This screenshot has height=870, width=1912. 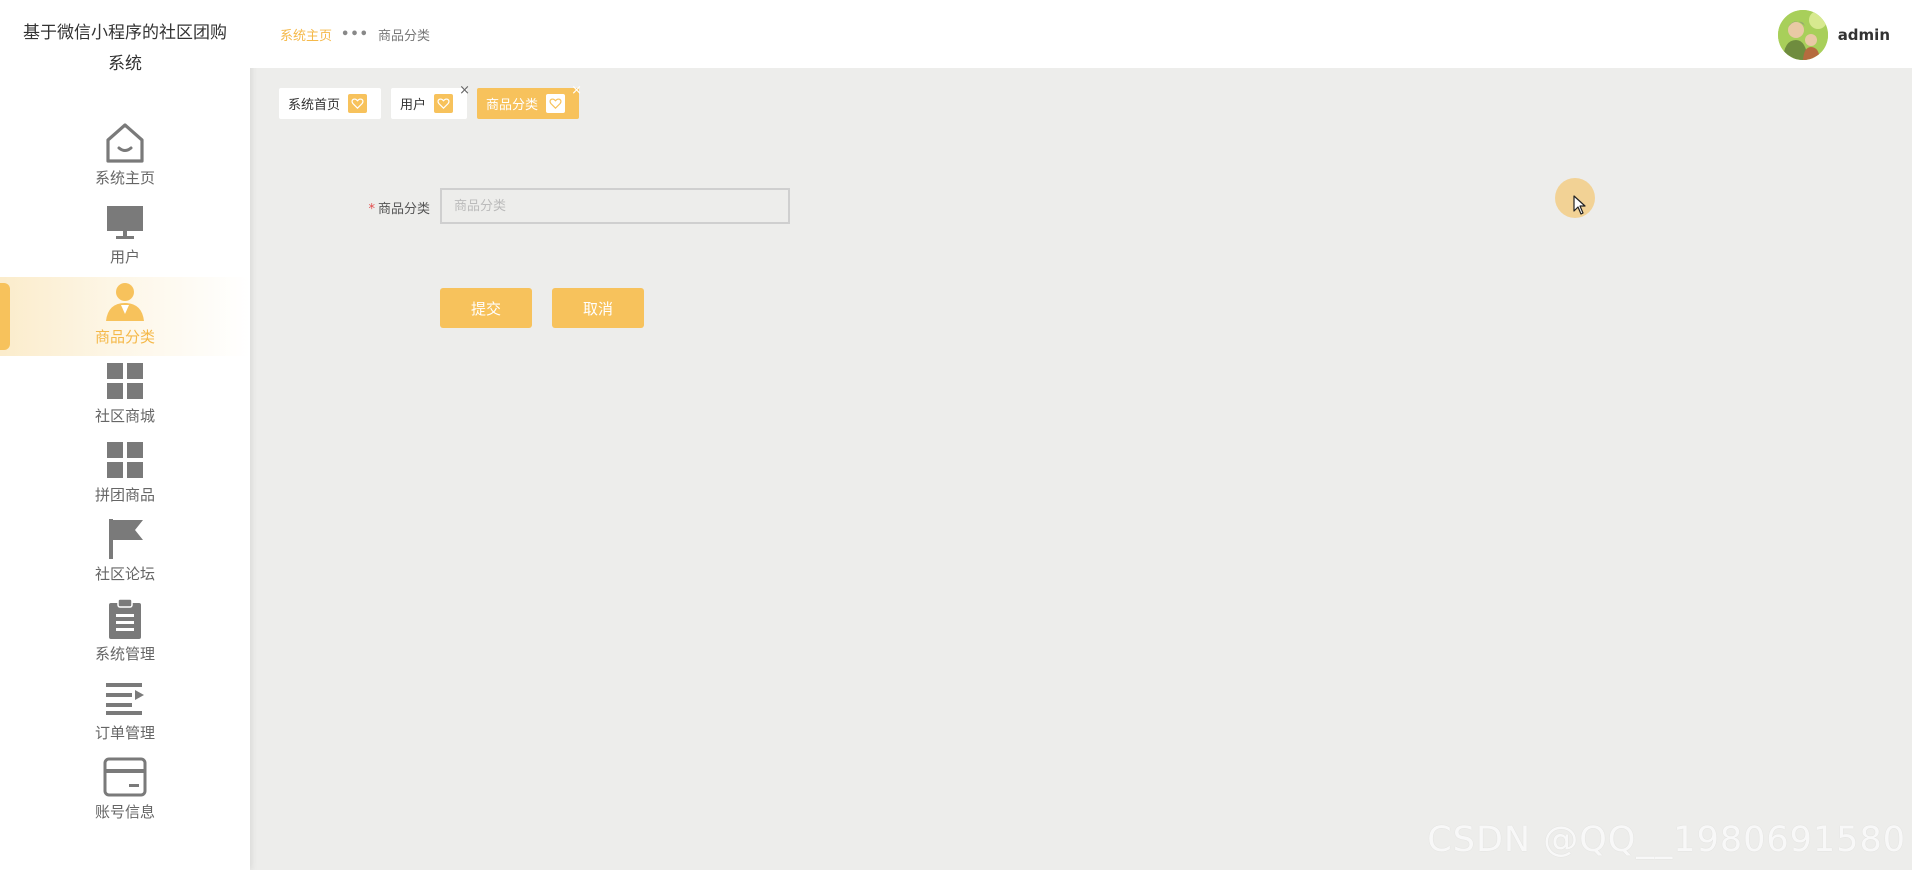 I want to click on card-icon, so click(x=125, y=777).